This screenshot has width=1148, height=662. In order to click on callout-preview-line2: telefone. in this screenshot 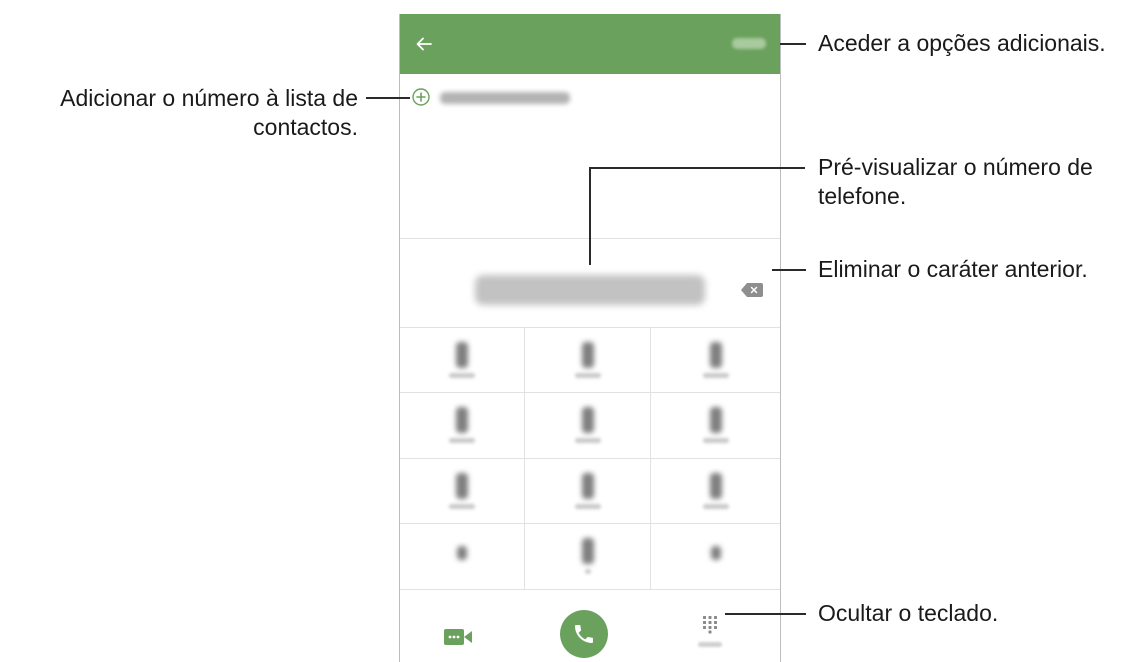, I will do `click(862, 196)`.